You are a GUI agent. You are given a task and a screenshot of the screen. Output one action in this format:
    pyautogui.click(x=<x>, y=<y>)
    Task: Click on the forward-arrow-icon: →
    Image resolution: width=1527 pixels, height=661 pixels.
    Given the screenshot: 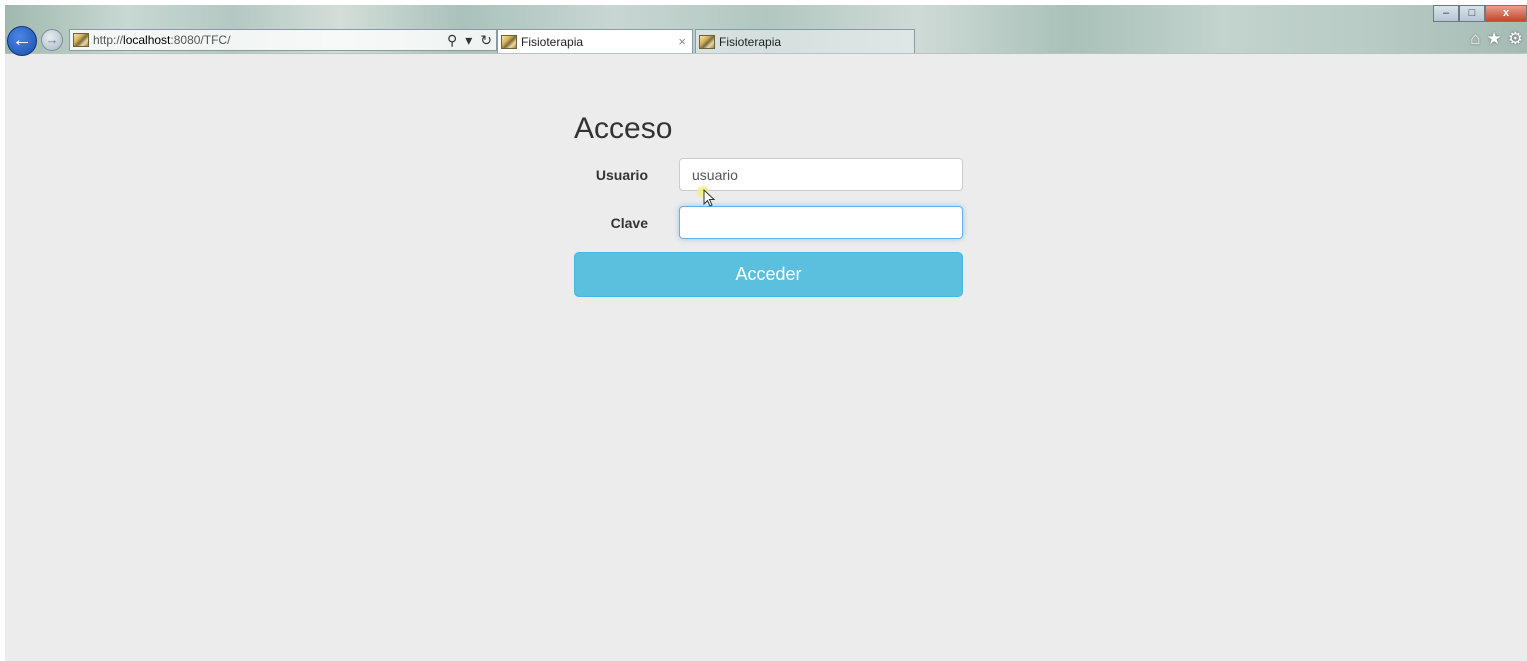 What is the action you would take?
    pyautogui.click(x=52, y=39)
    